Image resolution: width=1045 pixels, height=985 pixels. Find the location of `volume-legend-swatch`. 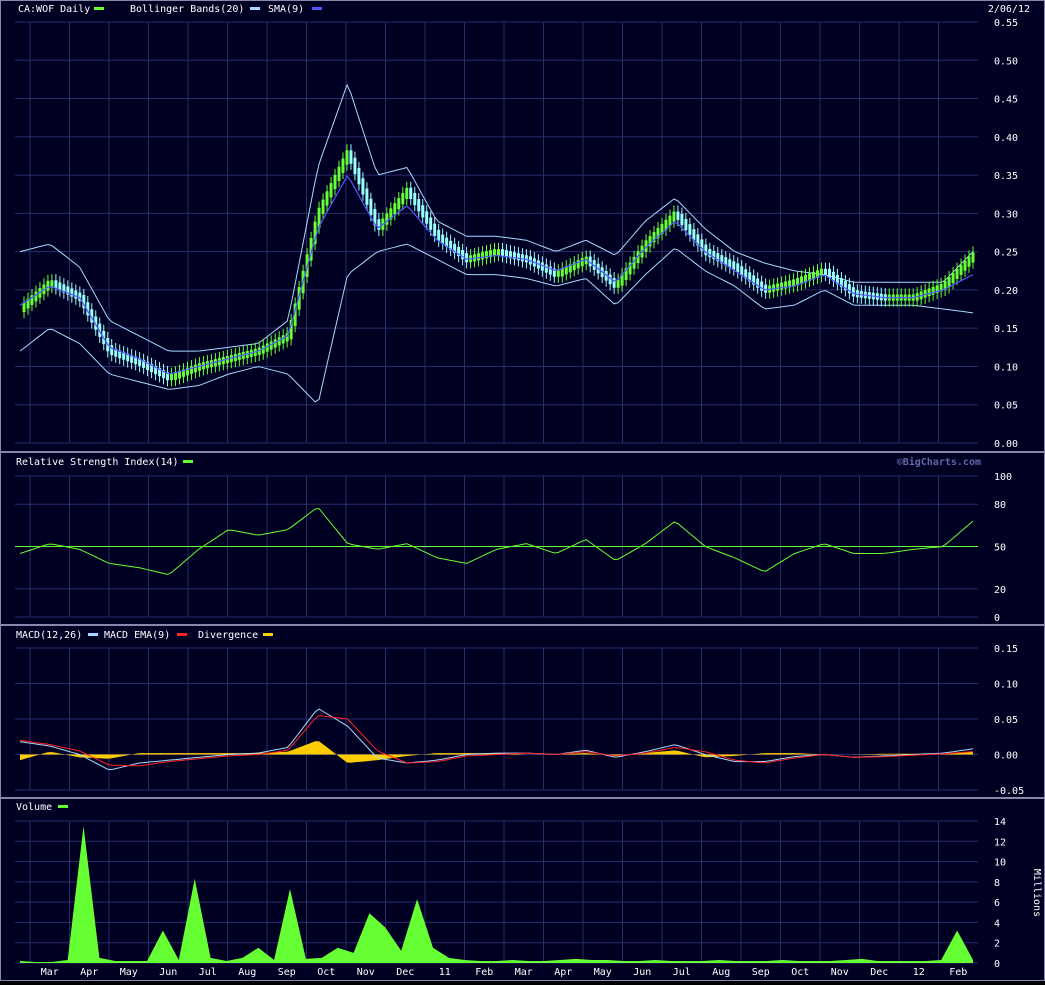

volume-legend-swatch is located at coordinates (63, 806).